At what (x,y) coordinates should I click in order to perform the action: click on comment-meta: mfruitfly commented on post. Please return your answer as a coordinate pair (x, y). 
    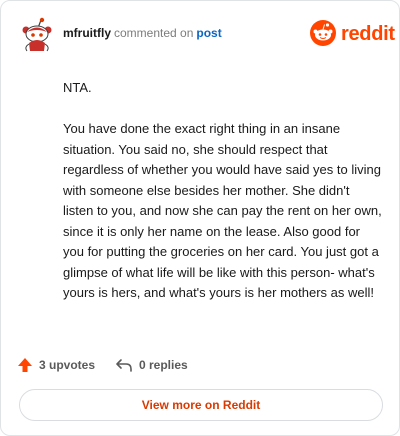
    Looking at the image, I should click on (142, 33).